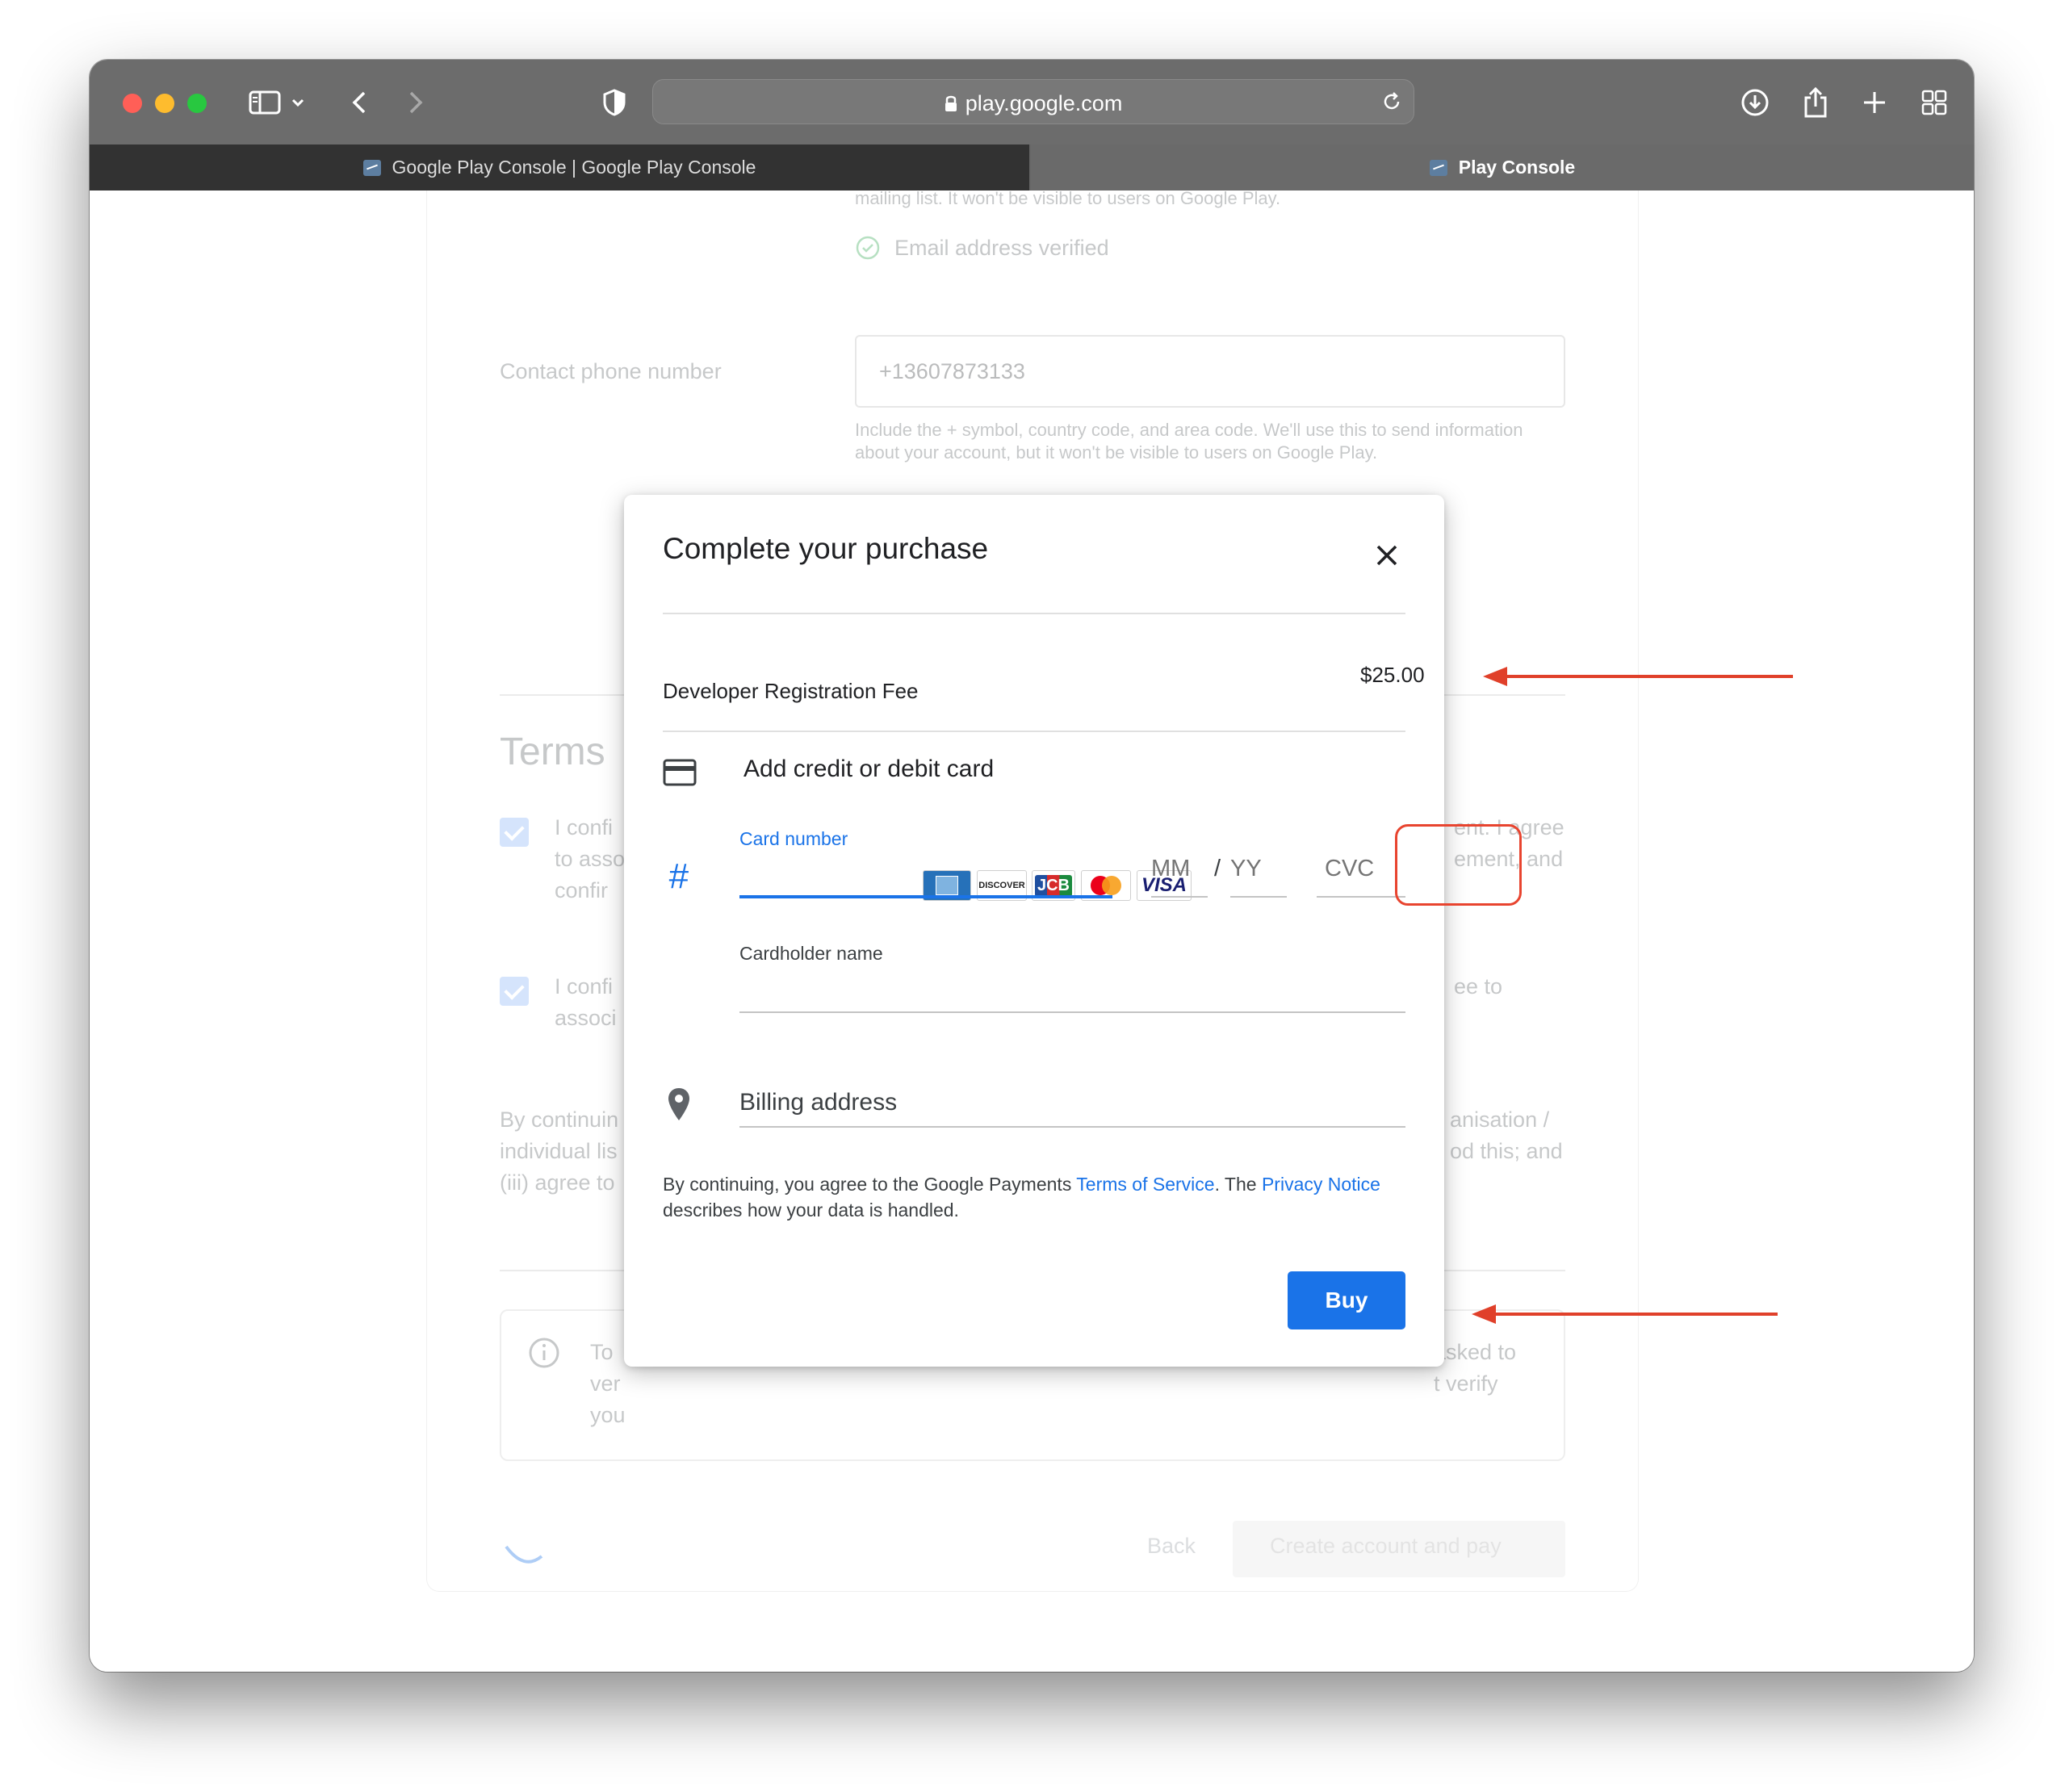  What do you see at coordinates (1517, 167) in the screenshot?
I see `tab-label: Play Console` at bounding box center [1517, 167].